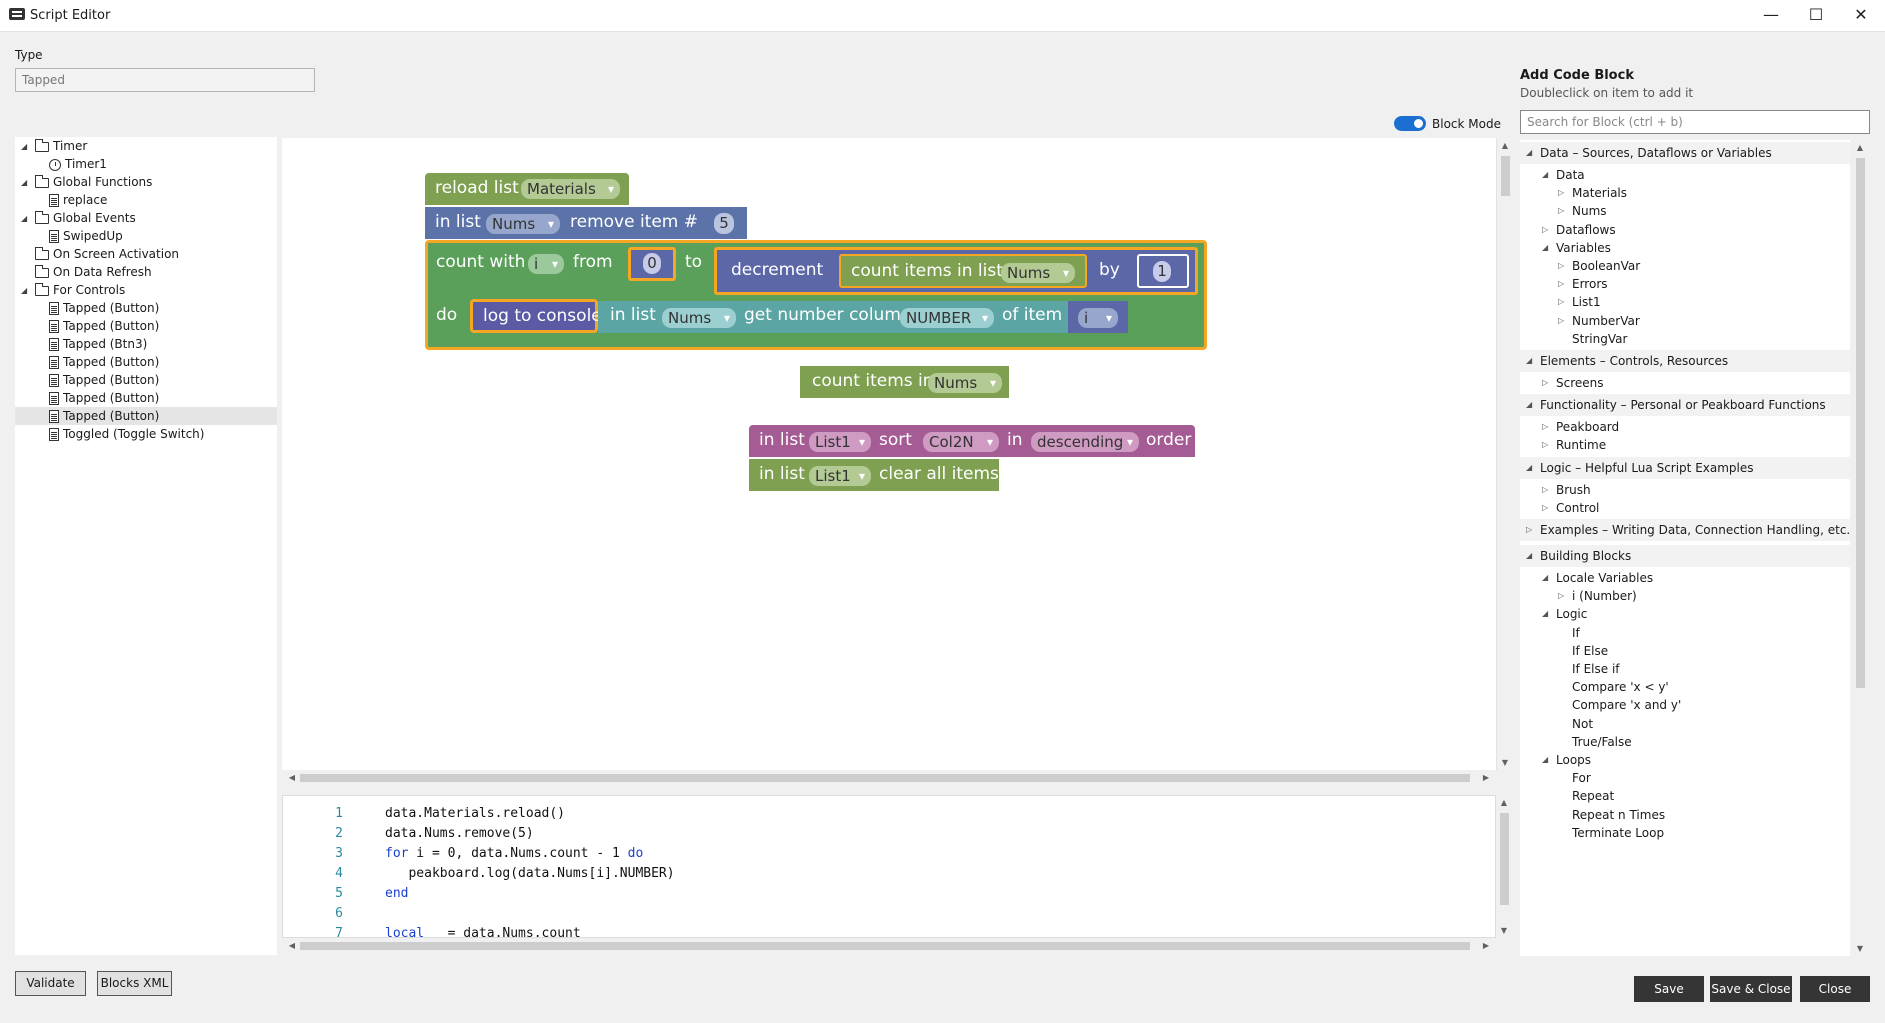 The height and width of the screenshot is (1023, 1885). I want to click on block-tree-item: ▷ Screens, so click(1685, 383).